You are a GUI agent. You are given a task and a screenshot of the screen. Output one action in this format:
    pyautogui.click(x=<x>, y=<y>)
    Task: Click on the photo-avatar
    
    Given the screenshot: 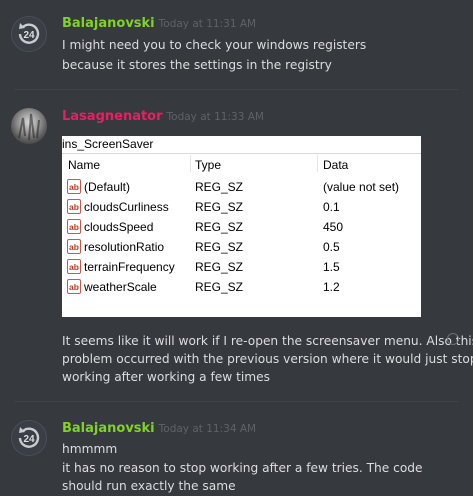 What is the action you would take?
    pyautogui.click(x=29, y=127)
    